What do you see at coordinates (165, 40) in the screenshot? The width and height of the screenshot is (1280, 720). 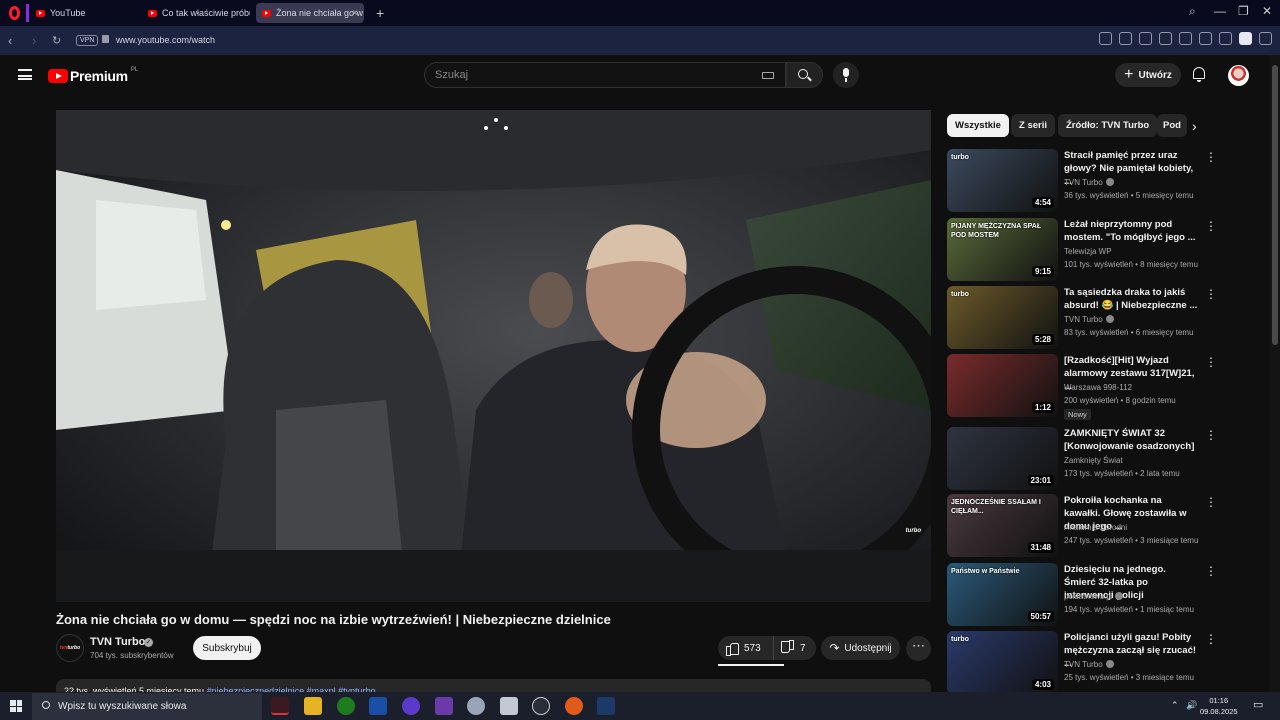 I see `url-field: www.youtube.com/watch` at bounding box center [165, 40].